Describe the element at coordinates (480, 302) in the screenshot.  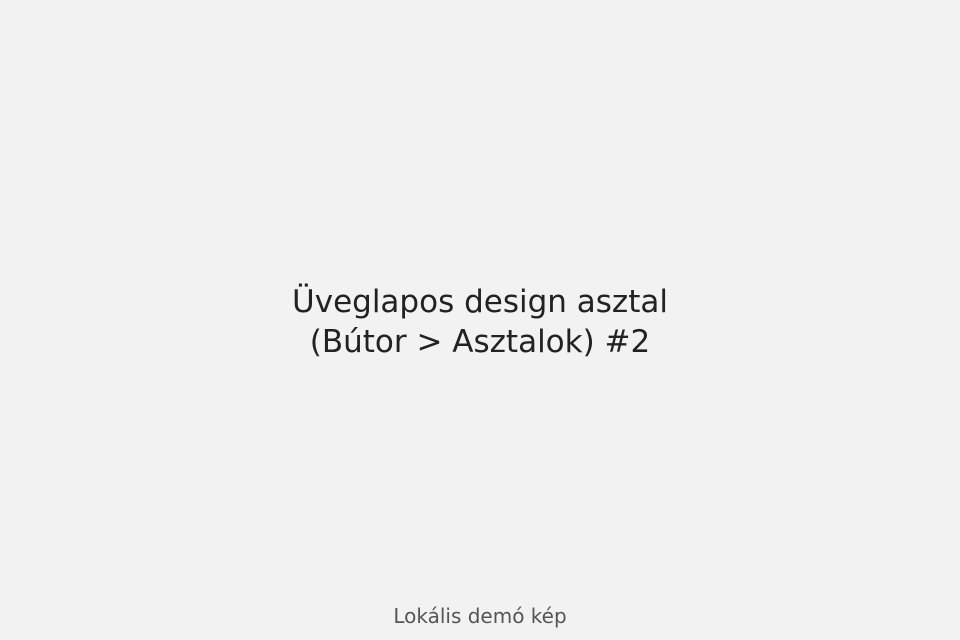
I see `placeholder-title-line-1: Üveglapos design asztal` at that location.